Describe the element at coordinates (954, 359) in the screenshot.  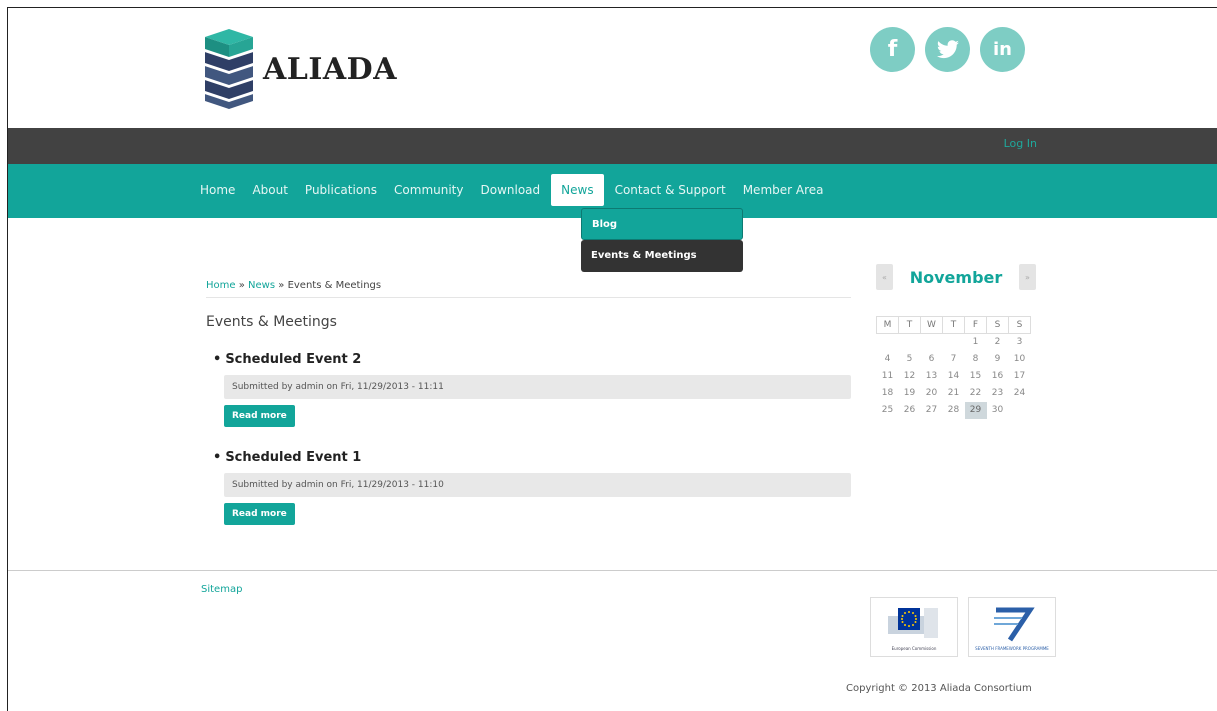
I see `calendar-day: 7` at that location.